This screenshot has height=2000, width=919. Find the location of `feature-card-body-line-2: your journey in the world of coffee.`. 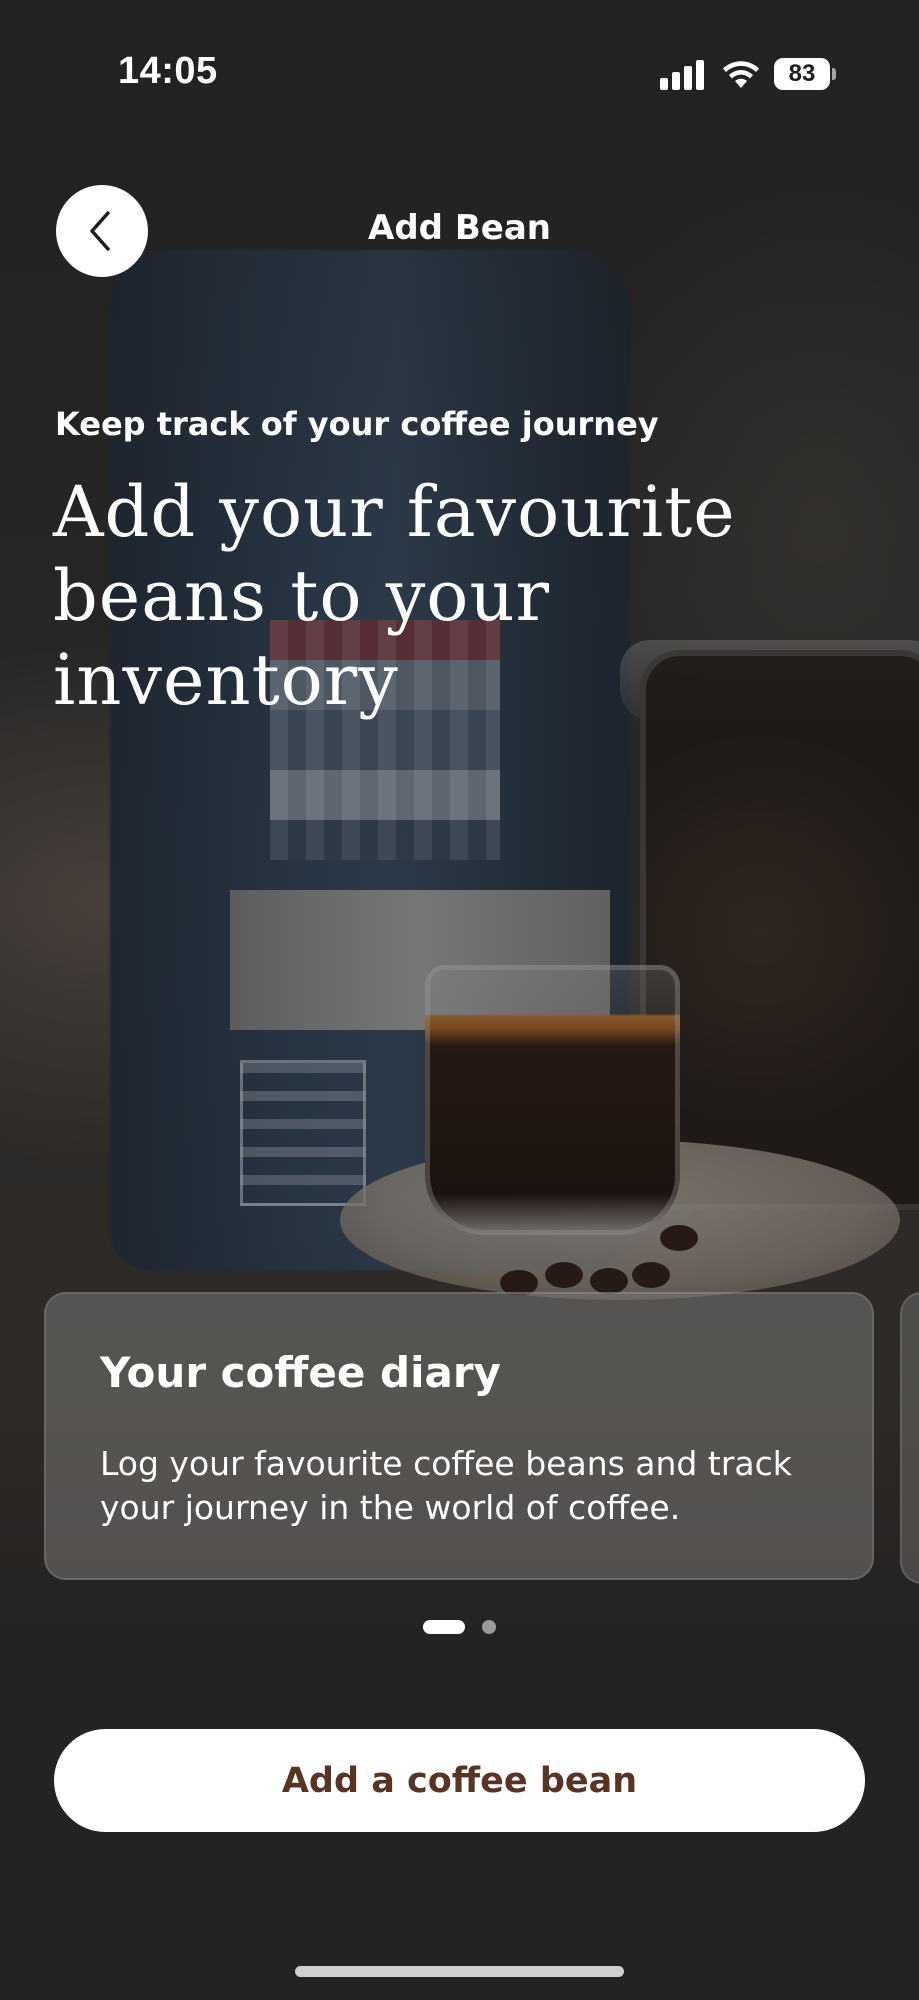

feature-card-body-line-2: your journey in the world of coffee. is located at coordinates (390, 1507).